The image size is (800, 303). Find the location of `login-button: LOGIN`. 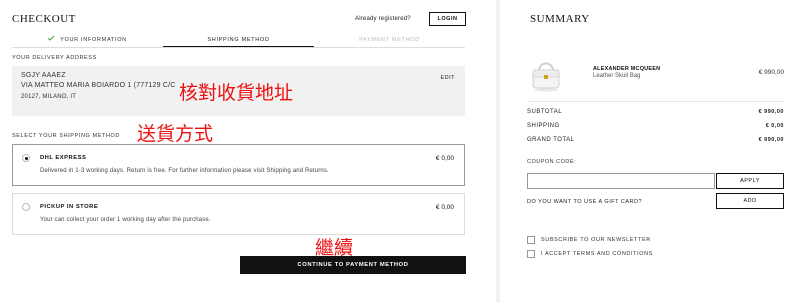

login-button: LOGIN is located at coordinates (447, 19).